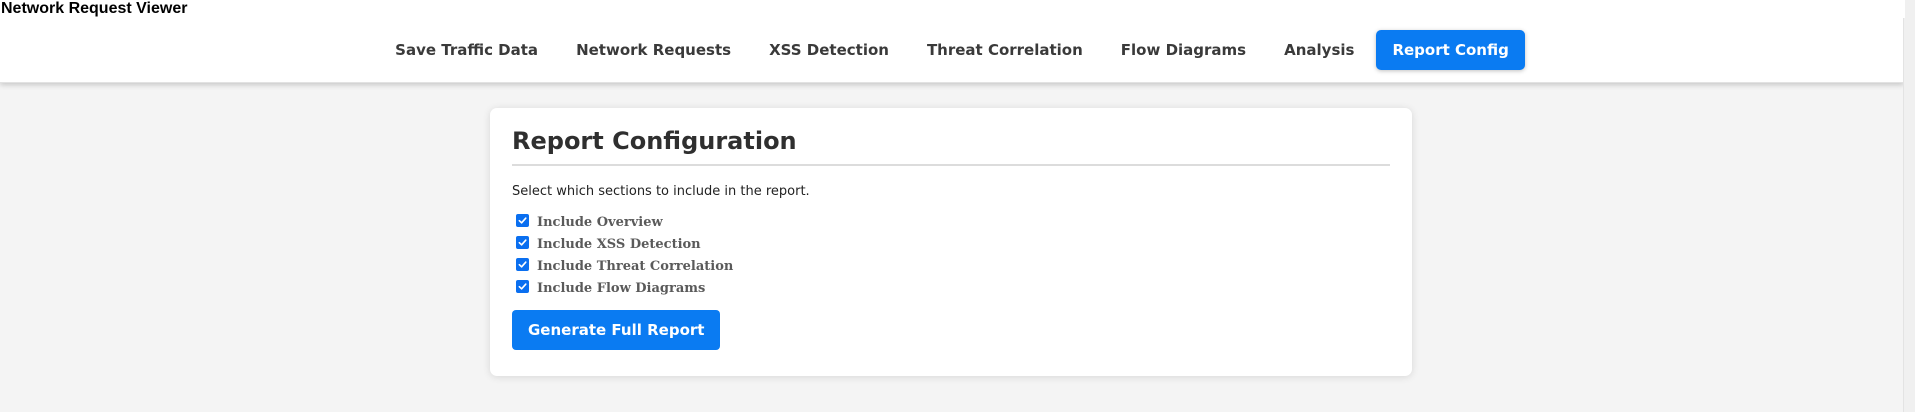 Image resolution: width=1915 pixels, height=412 pixels. I want to click on include-flow-diagrams-label: Include Flow Diagrams, so click(621, 288).